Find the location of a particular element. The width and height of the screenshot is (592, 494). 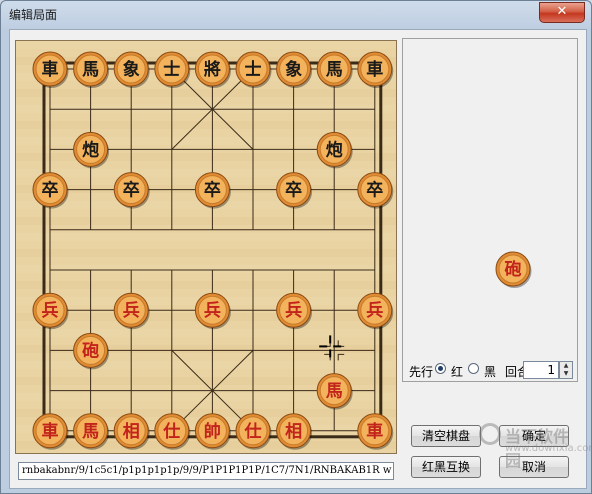

watermark: 当下软件园 www.downxia.com is located at coordinates (535, 445).